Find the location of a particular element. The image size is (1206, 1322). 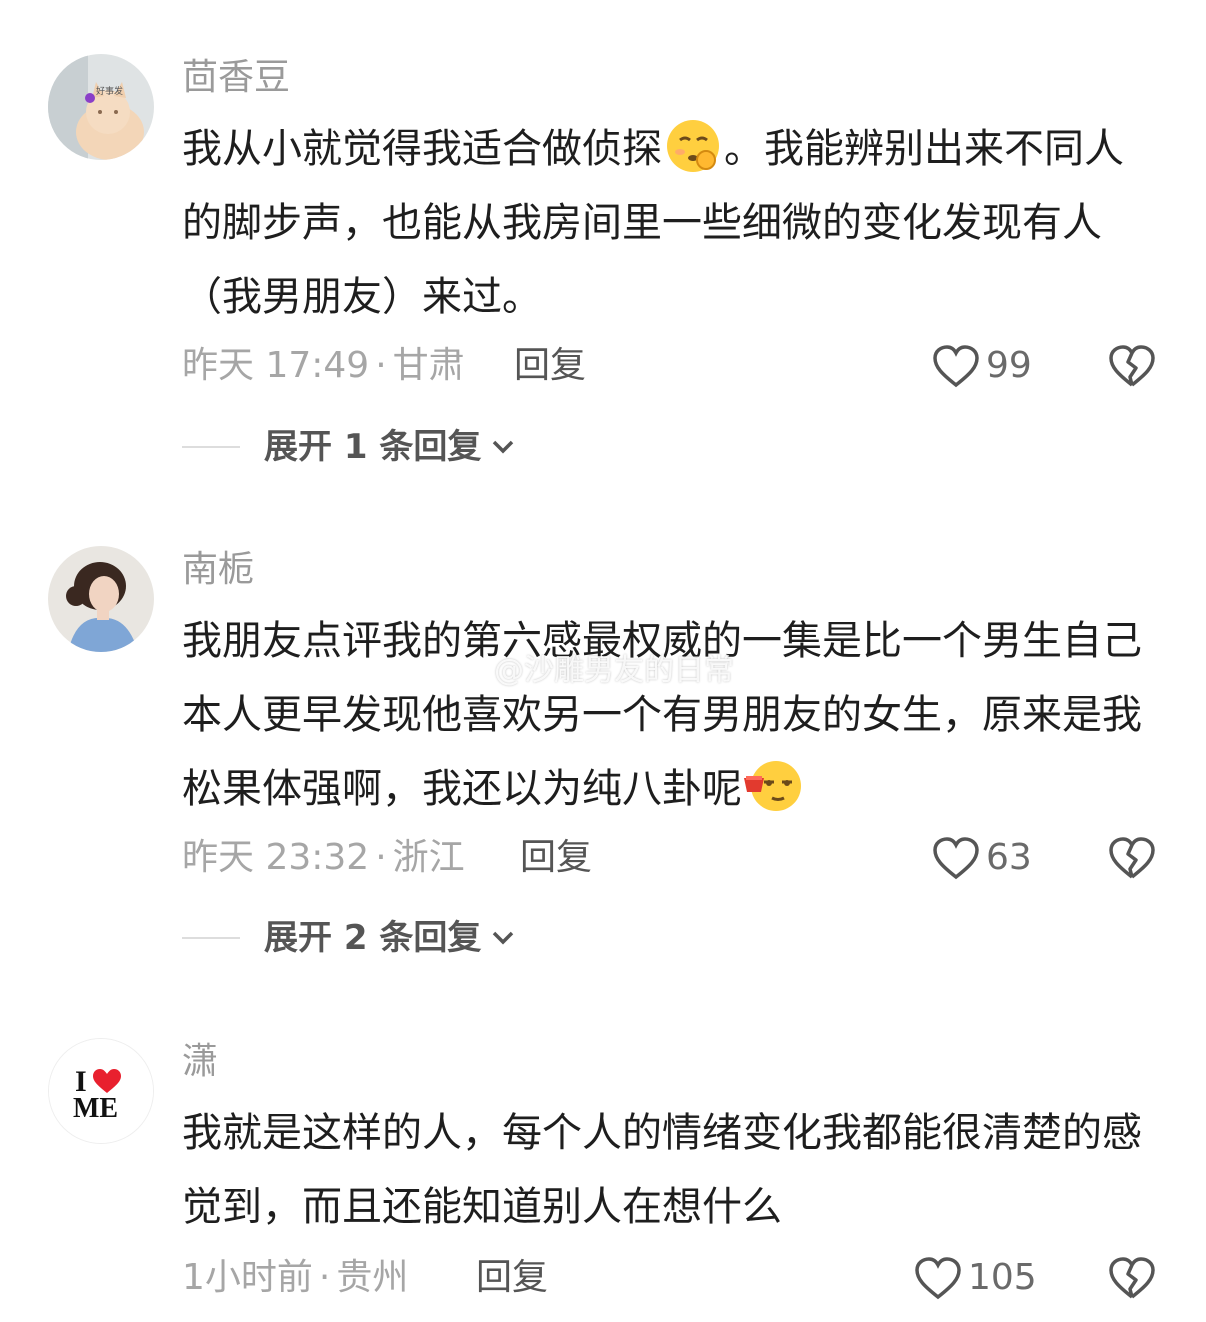

location: 甘肃 is located at coordinates (428, 365).